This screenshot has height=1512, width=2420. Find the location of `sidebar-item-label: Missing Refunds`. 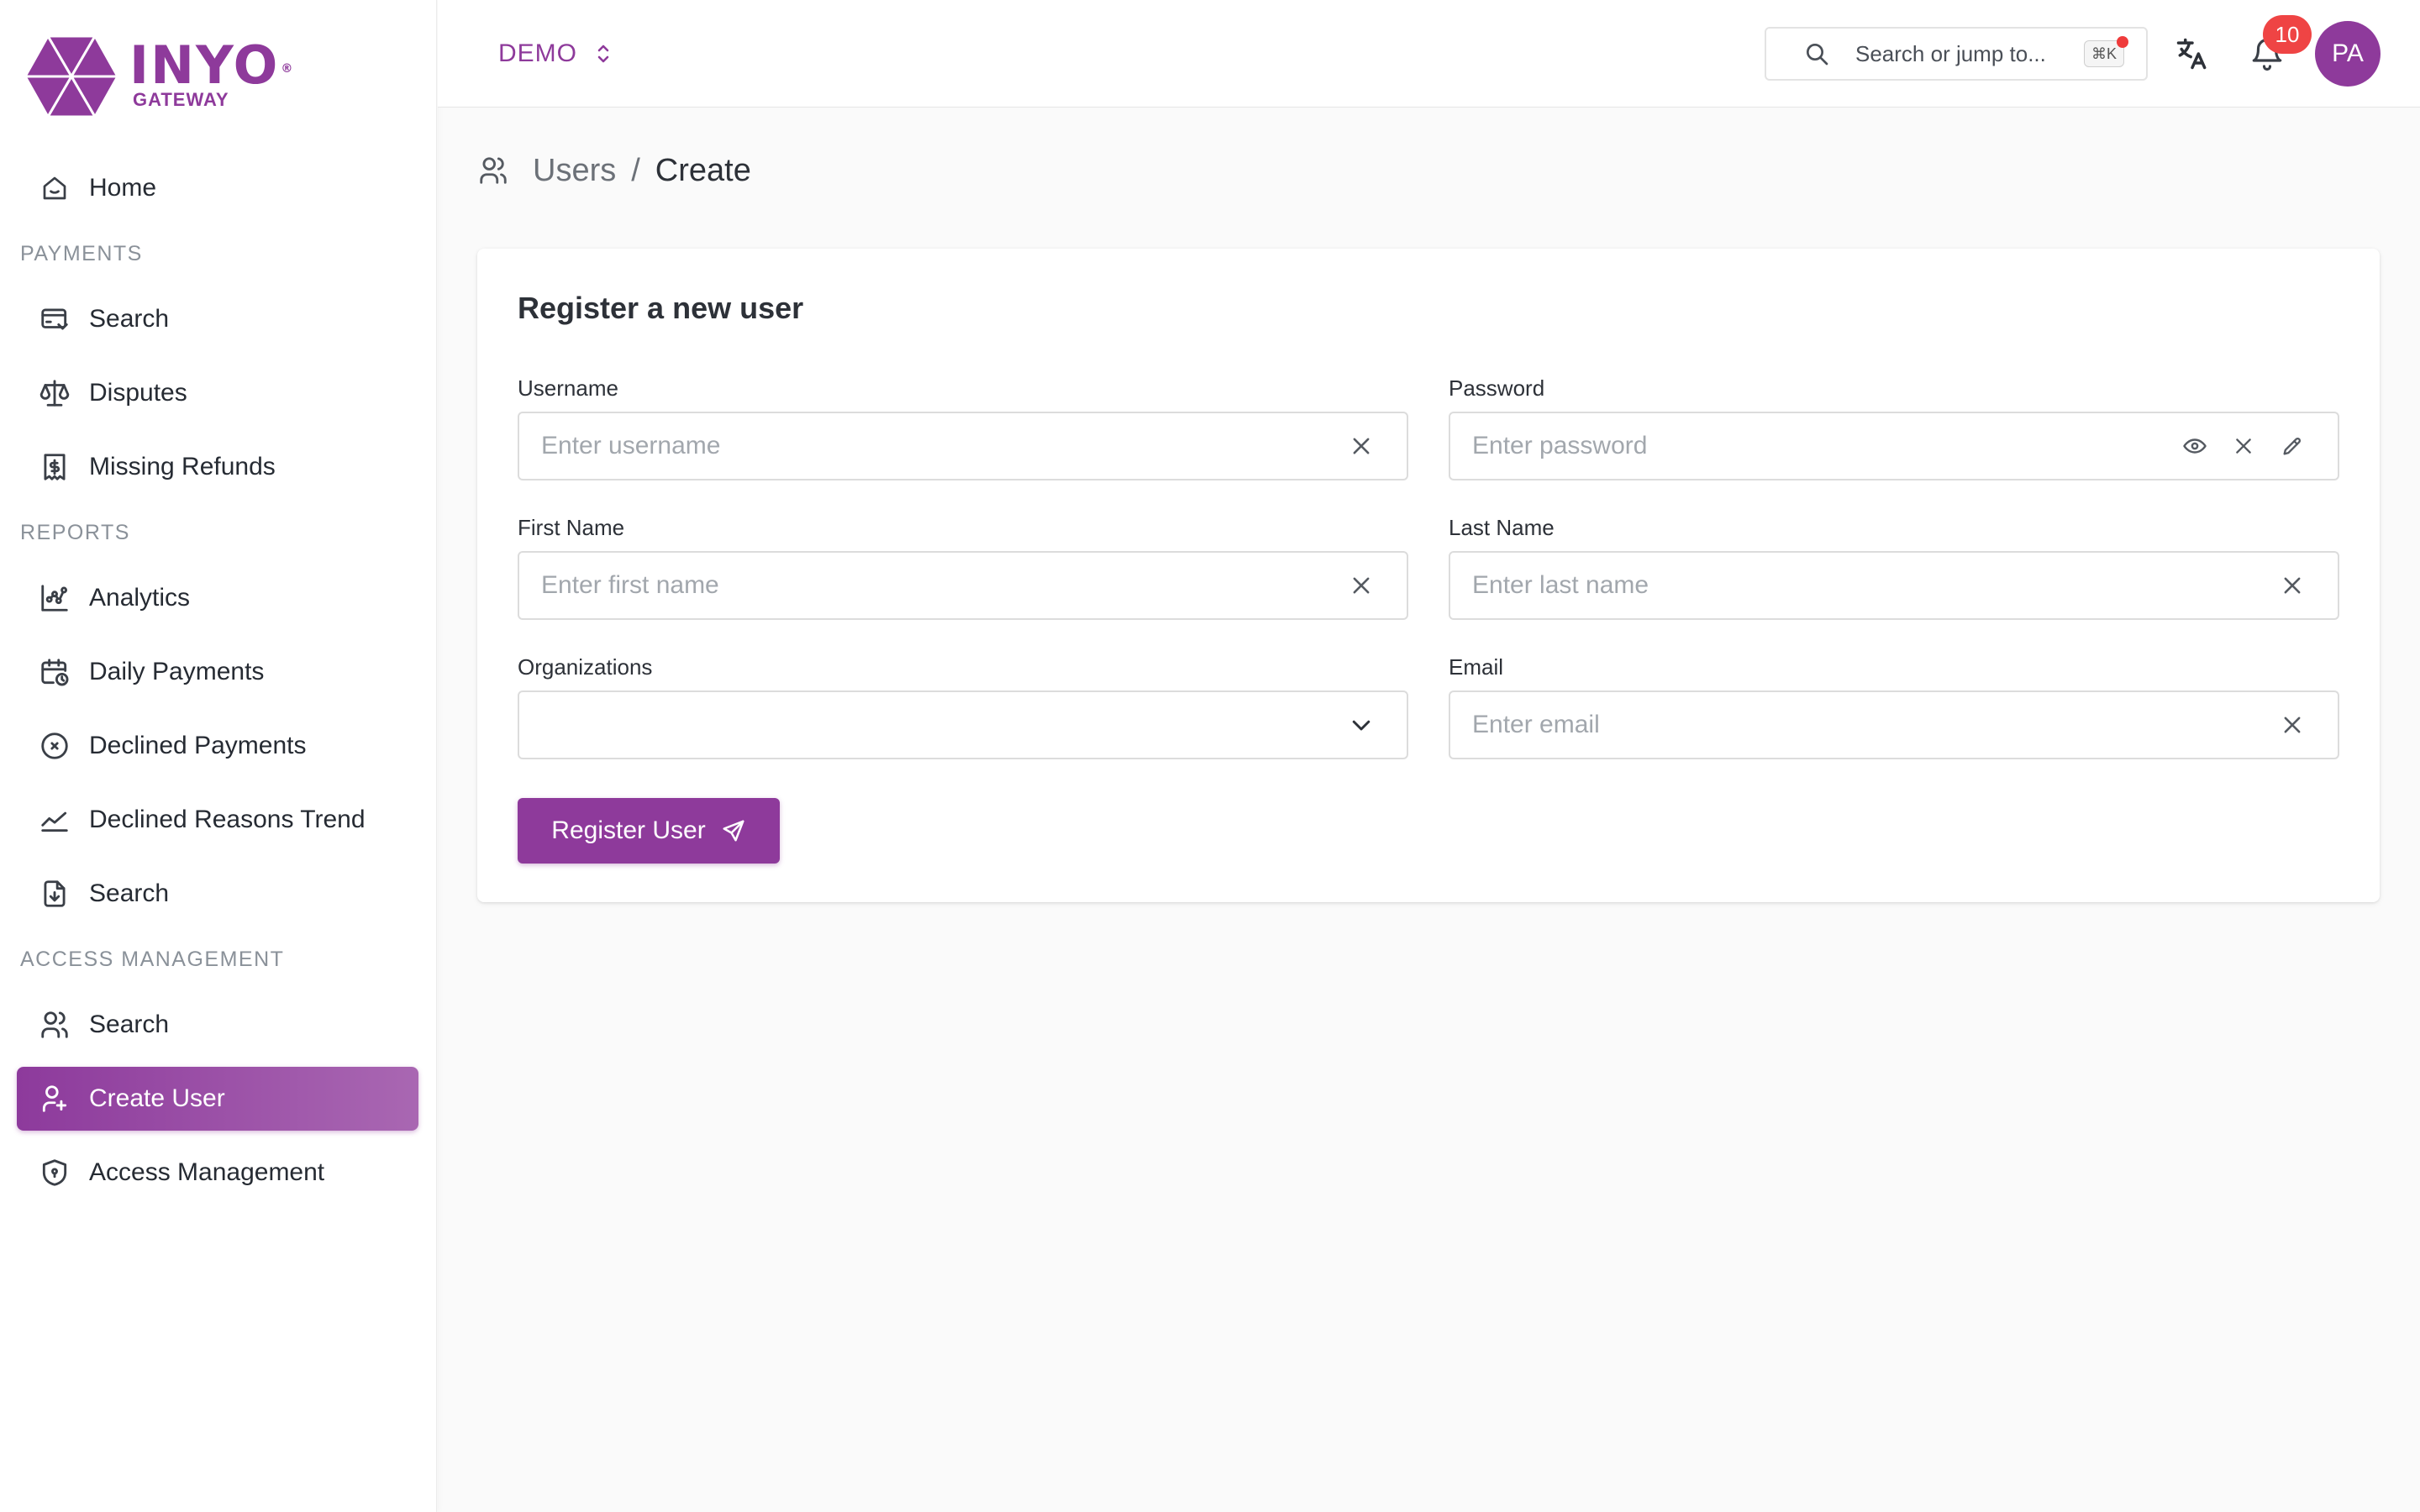

sidebar-item-label: Missing Refunds is located at coordinates (182, 466).